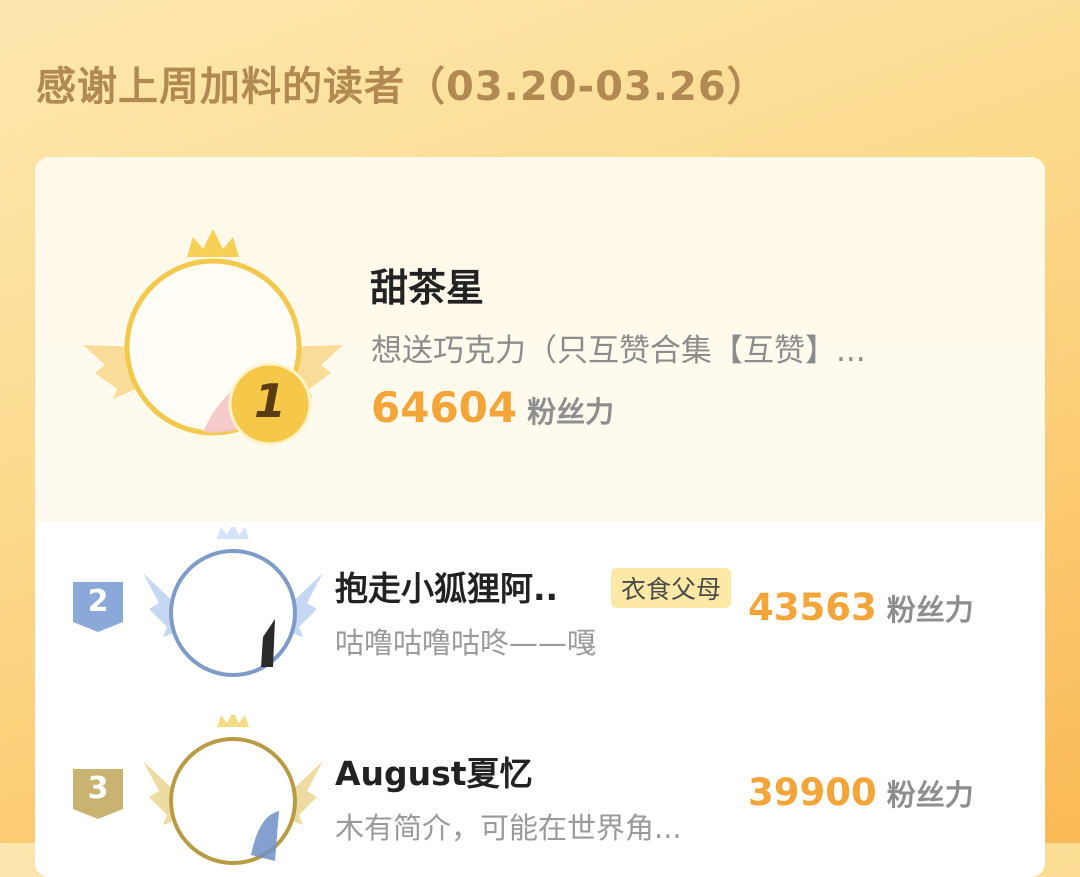  I want to click on rank2-bio: 咕噜咕噜咕咚——嘎, so click(466, 643).